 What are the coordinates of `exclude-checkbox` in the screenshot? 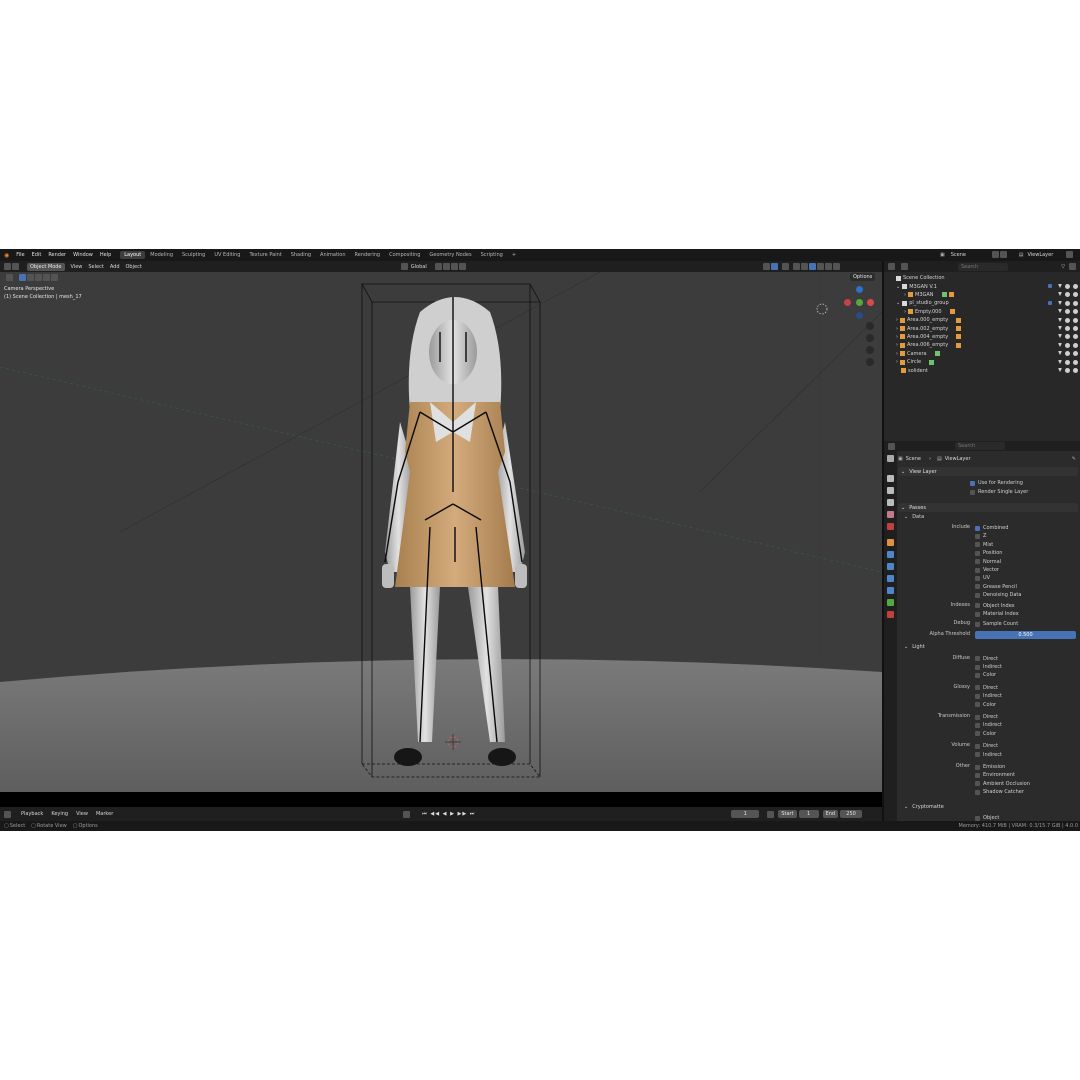 It's located at (1050, 302).